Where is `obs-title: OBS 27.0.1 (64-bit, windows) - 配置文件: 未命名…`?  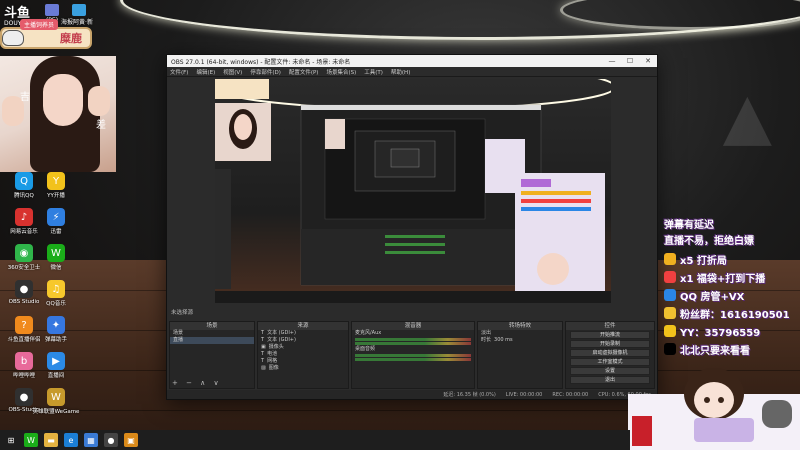
obs-title: OBS 27.0.1 (64-bit, windows) - 配置文件: 未命名… is located at coordinates (261, 62).